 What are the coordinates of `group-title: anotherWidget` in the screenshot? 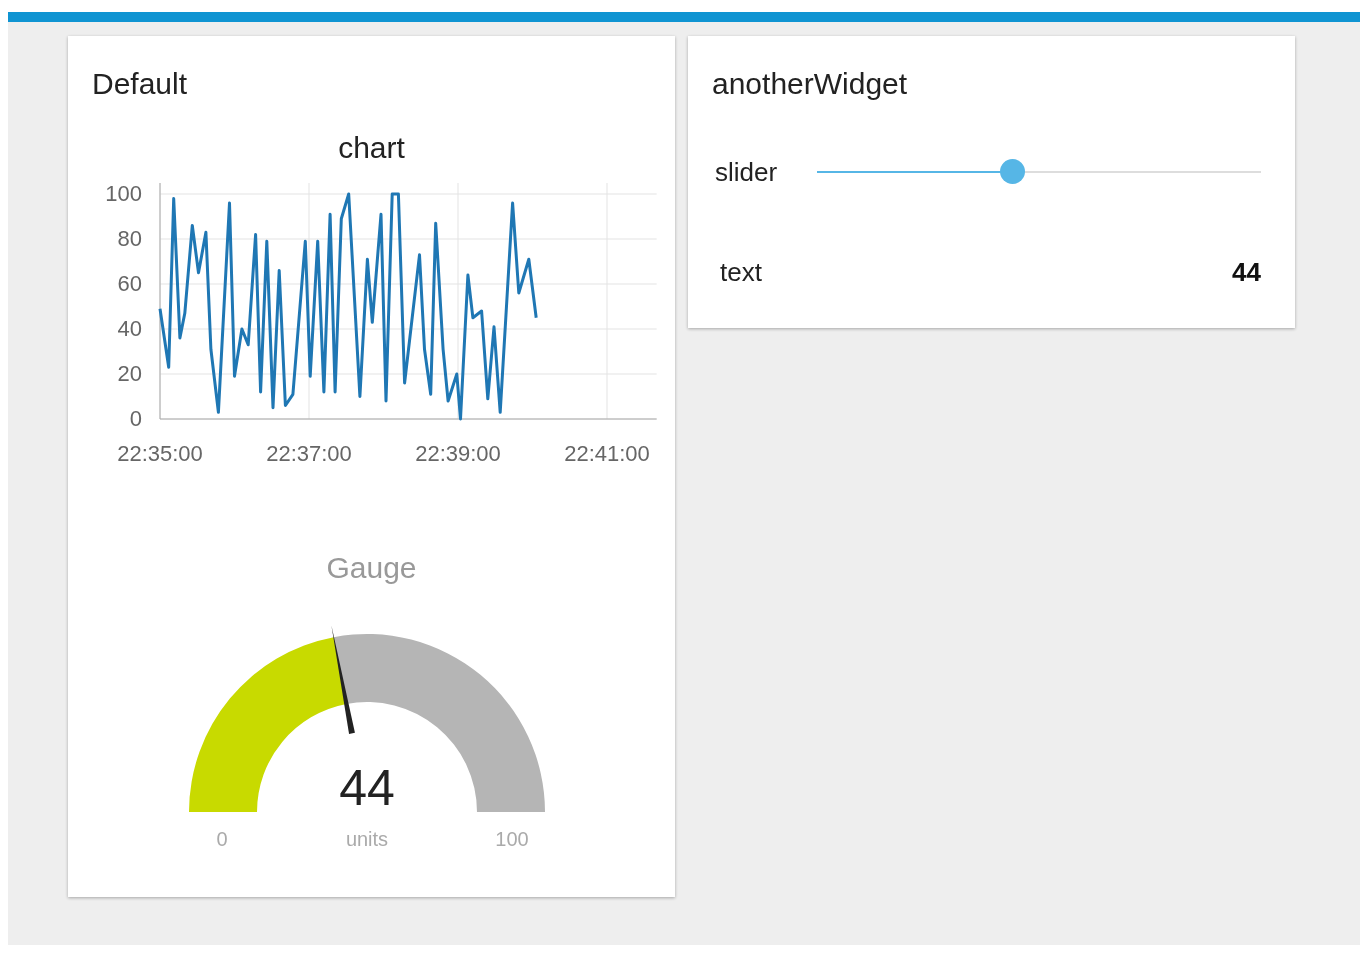 It's located at (810, 84).